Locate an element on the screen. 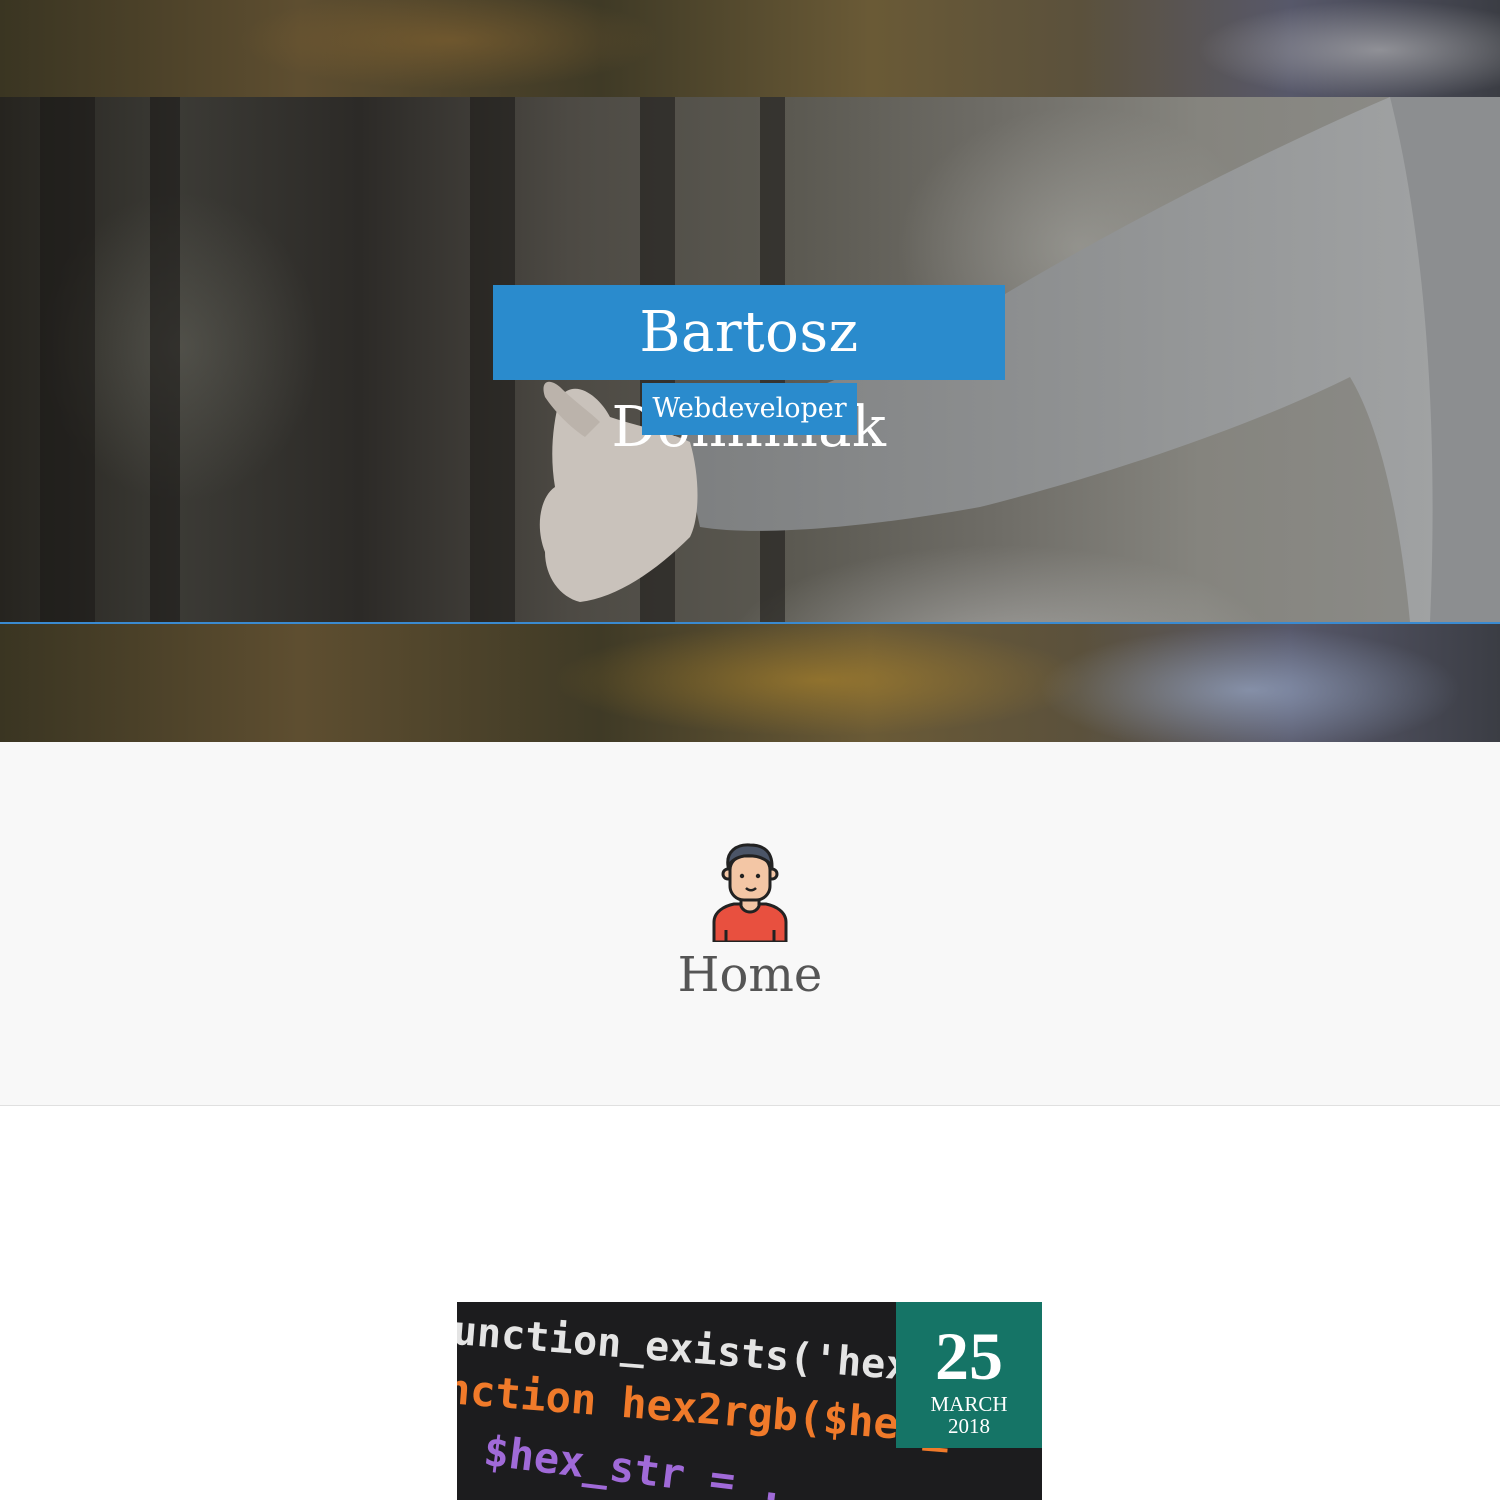 The image size is (1500, 1500). site-title: Bartosz Dominiak is located at coordinates (749, 372).